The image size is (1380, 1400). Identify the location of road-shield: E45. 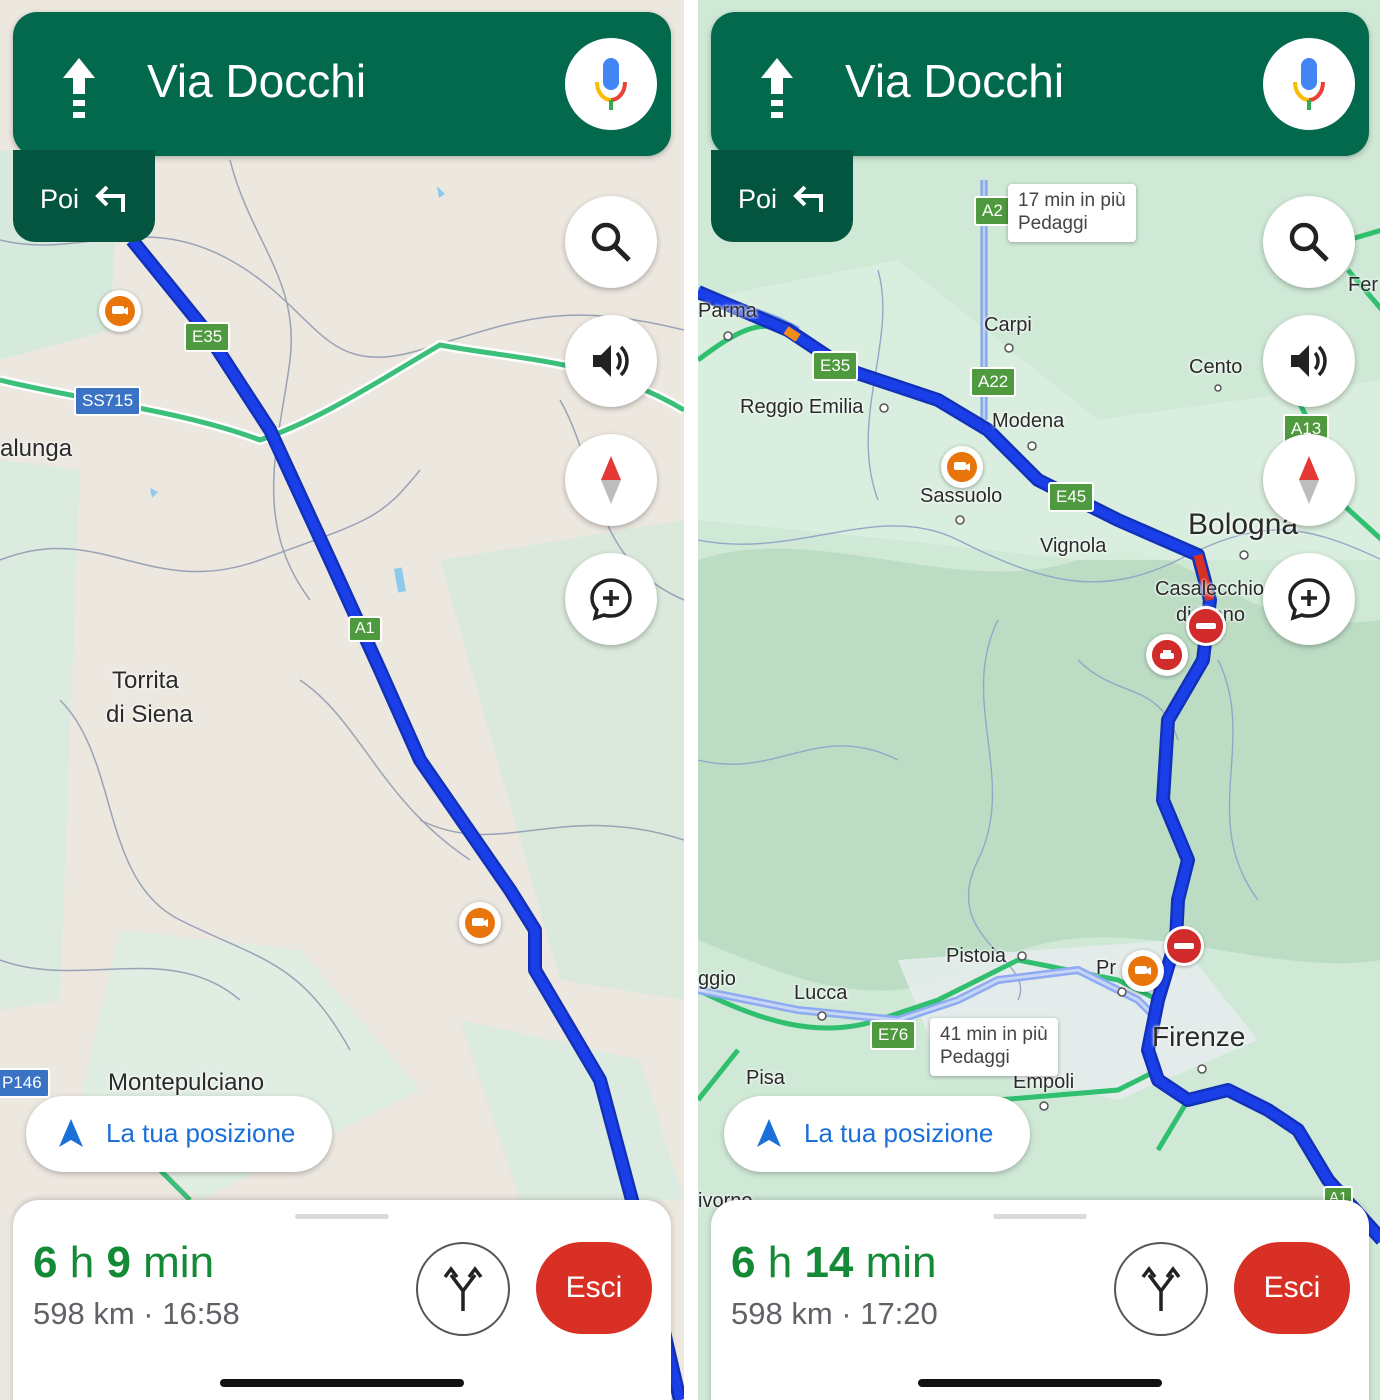
(1071, 497).